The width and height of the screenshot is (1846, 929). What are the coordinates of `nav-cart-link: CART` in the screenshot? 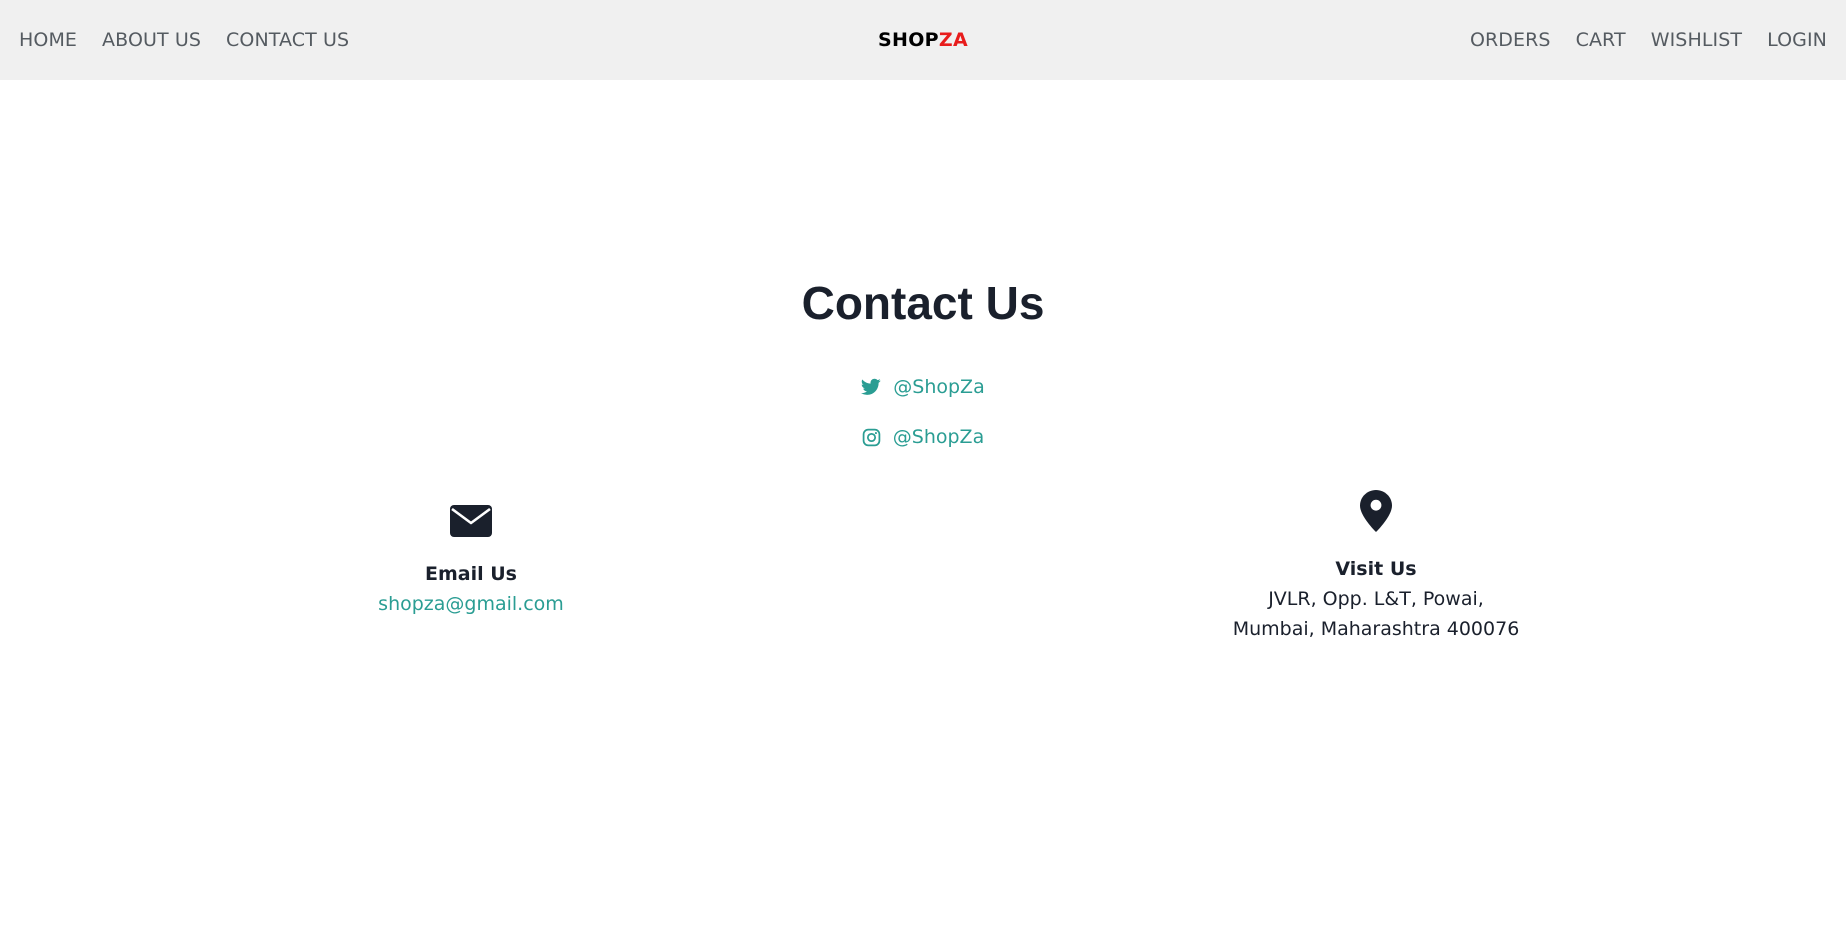 It's located at (1601, 40).